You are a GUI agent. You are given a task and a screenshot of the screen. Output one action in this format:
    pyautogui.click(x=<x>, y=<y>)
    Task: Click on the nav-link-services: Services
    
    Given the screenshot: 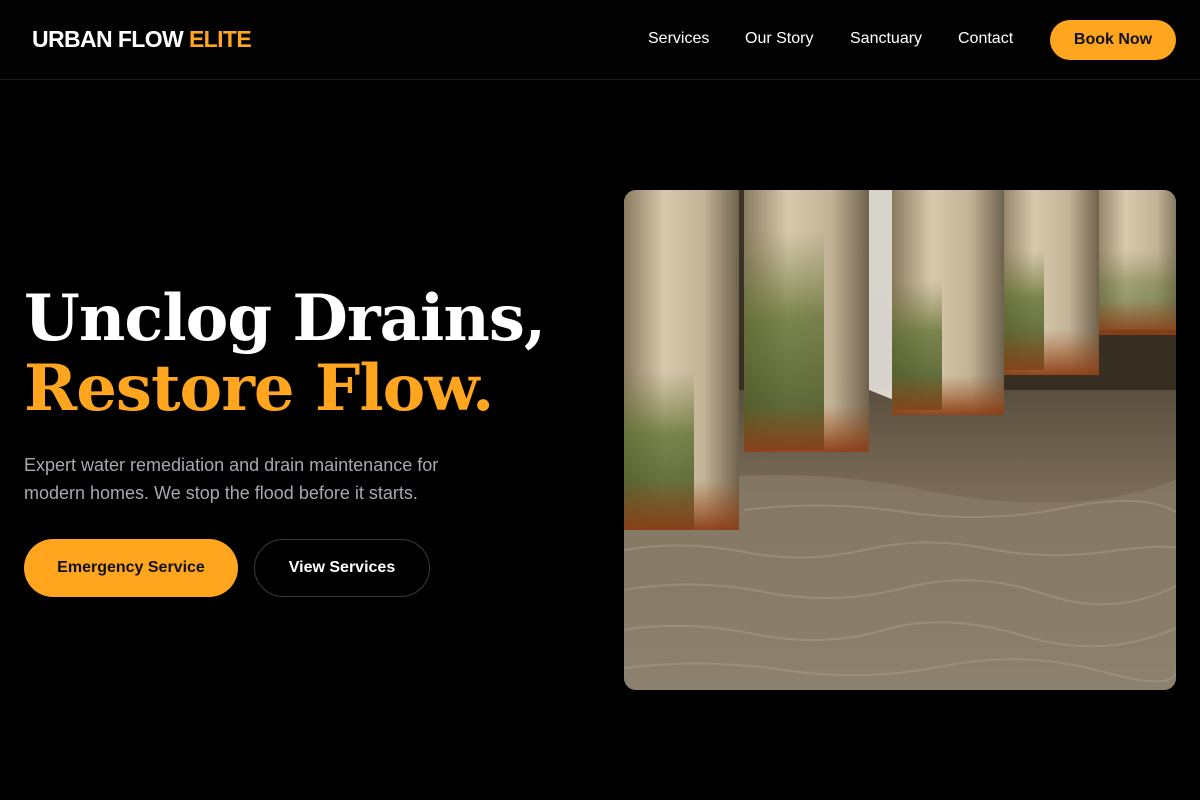 What is the action you would take?
    pyautogui.click(x=678, y=39)
    